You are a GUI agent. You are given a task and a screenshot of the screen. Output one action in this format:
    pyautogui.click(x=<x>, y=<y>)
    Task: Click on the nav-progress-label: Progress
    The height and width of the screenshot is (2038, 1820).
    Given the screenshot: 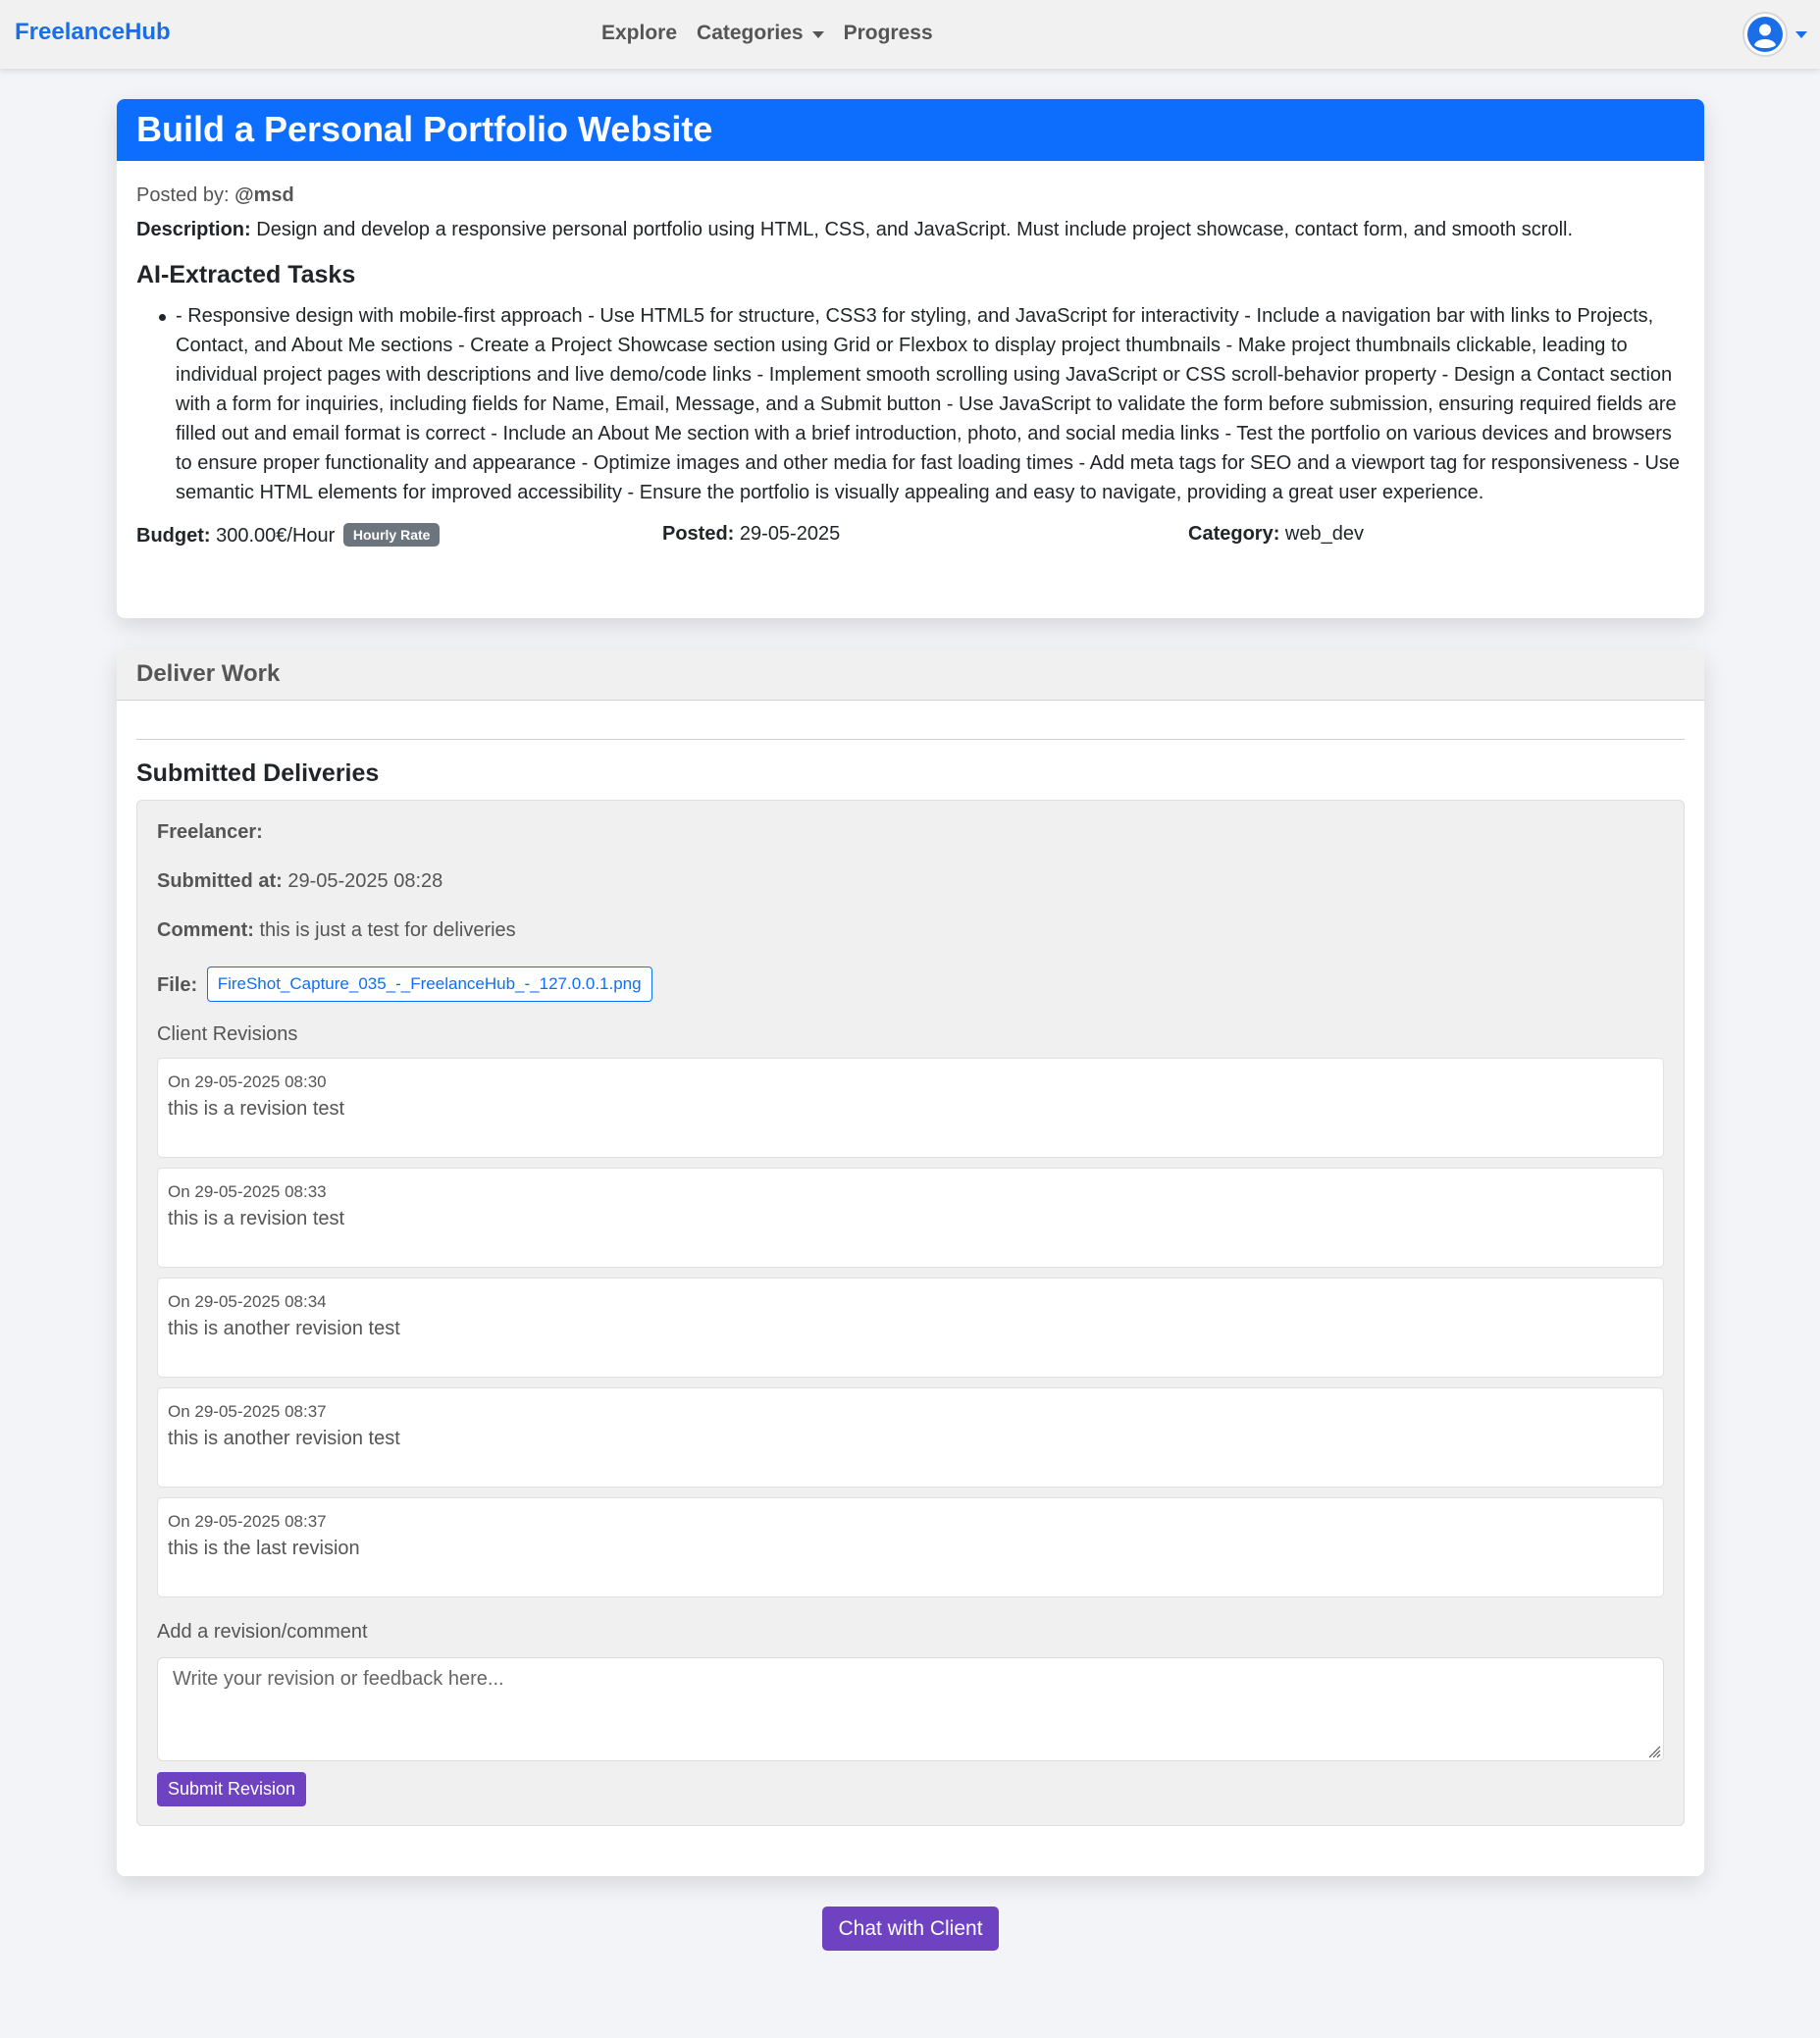 What is the action you would take?
    pyautogui.click(x=888, y=33)
    